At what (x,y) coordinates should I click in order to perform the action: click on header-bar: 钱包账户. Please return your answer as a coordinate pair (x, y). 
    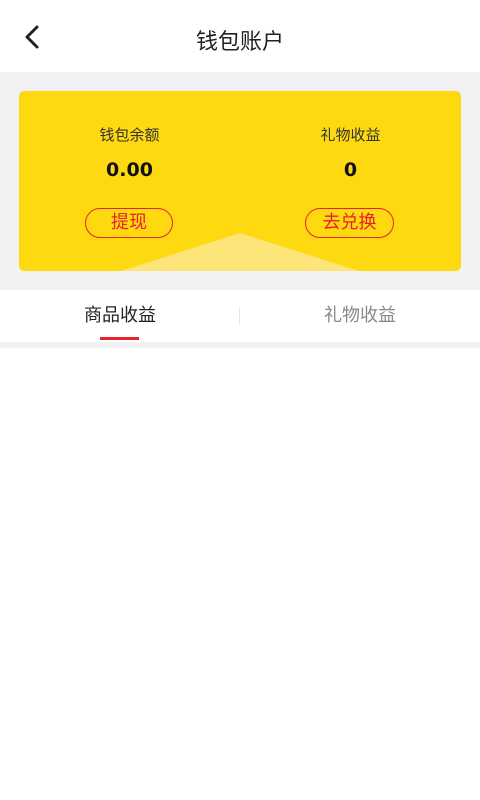
    Looking at the image, I should click on (240, 36).